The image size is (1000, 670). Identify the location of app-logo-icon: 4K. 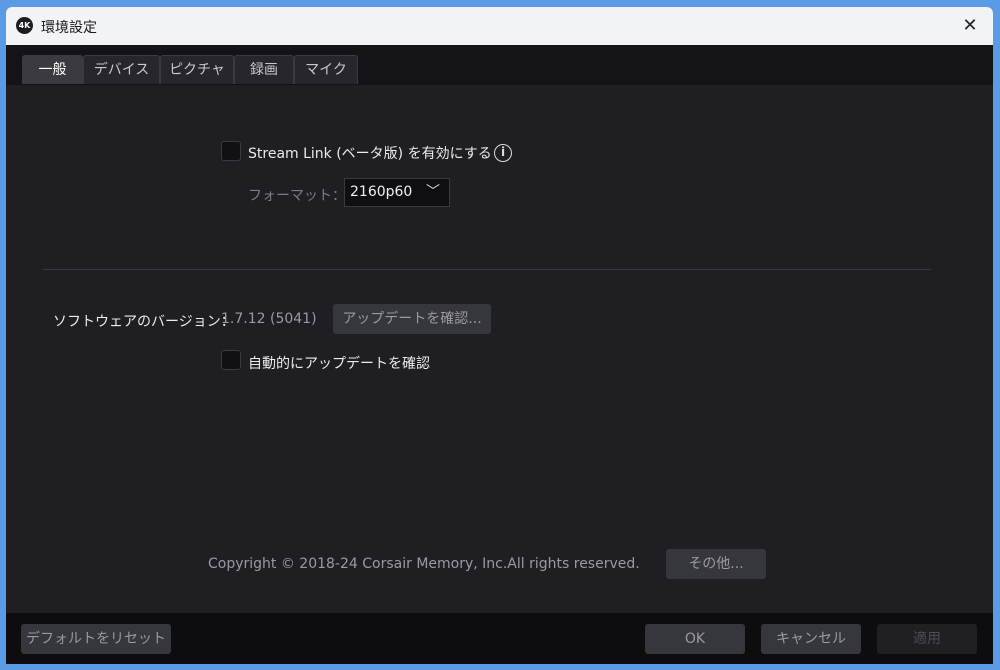
(24, 25).